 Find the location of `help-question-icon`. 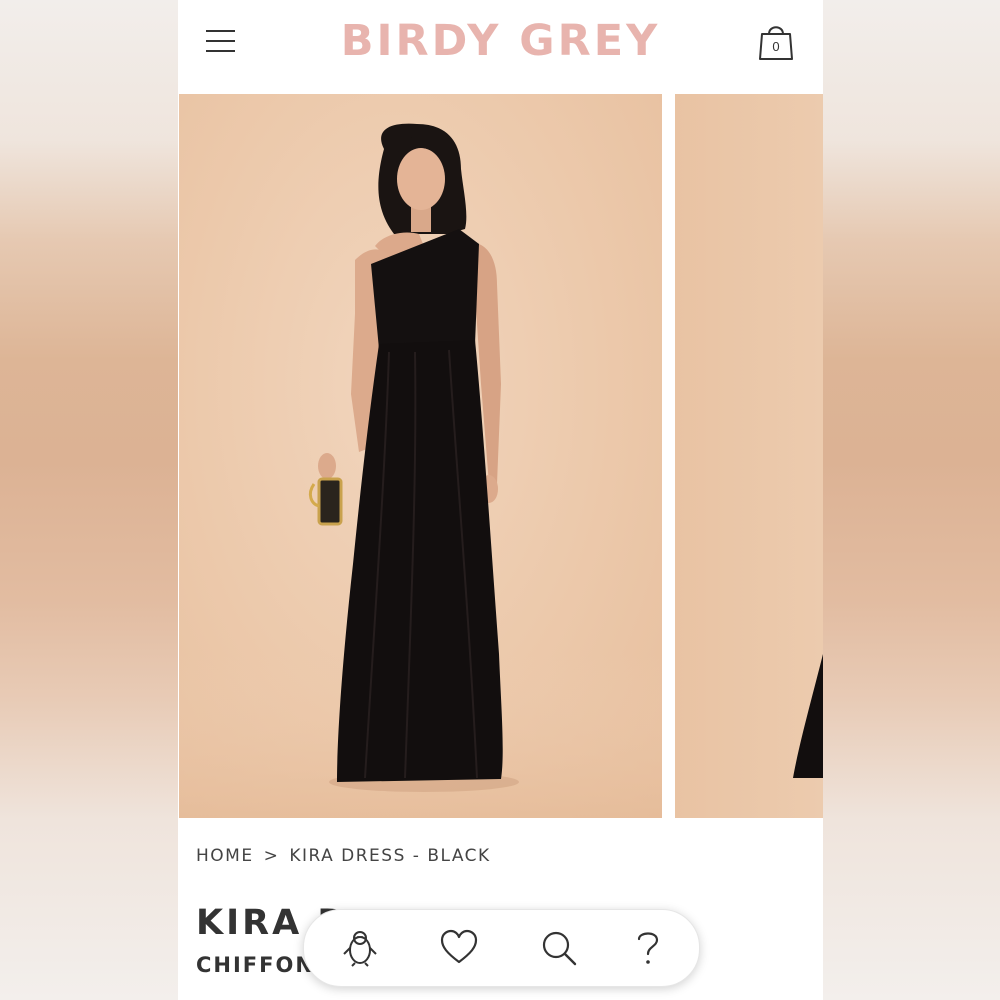

help-question-icon is located at coordinates (648, 948).